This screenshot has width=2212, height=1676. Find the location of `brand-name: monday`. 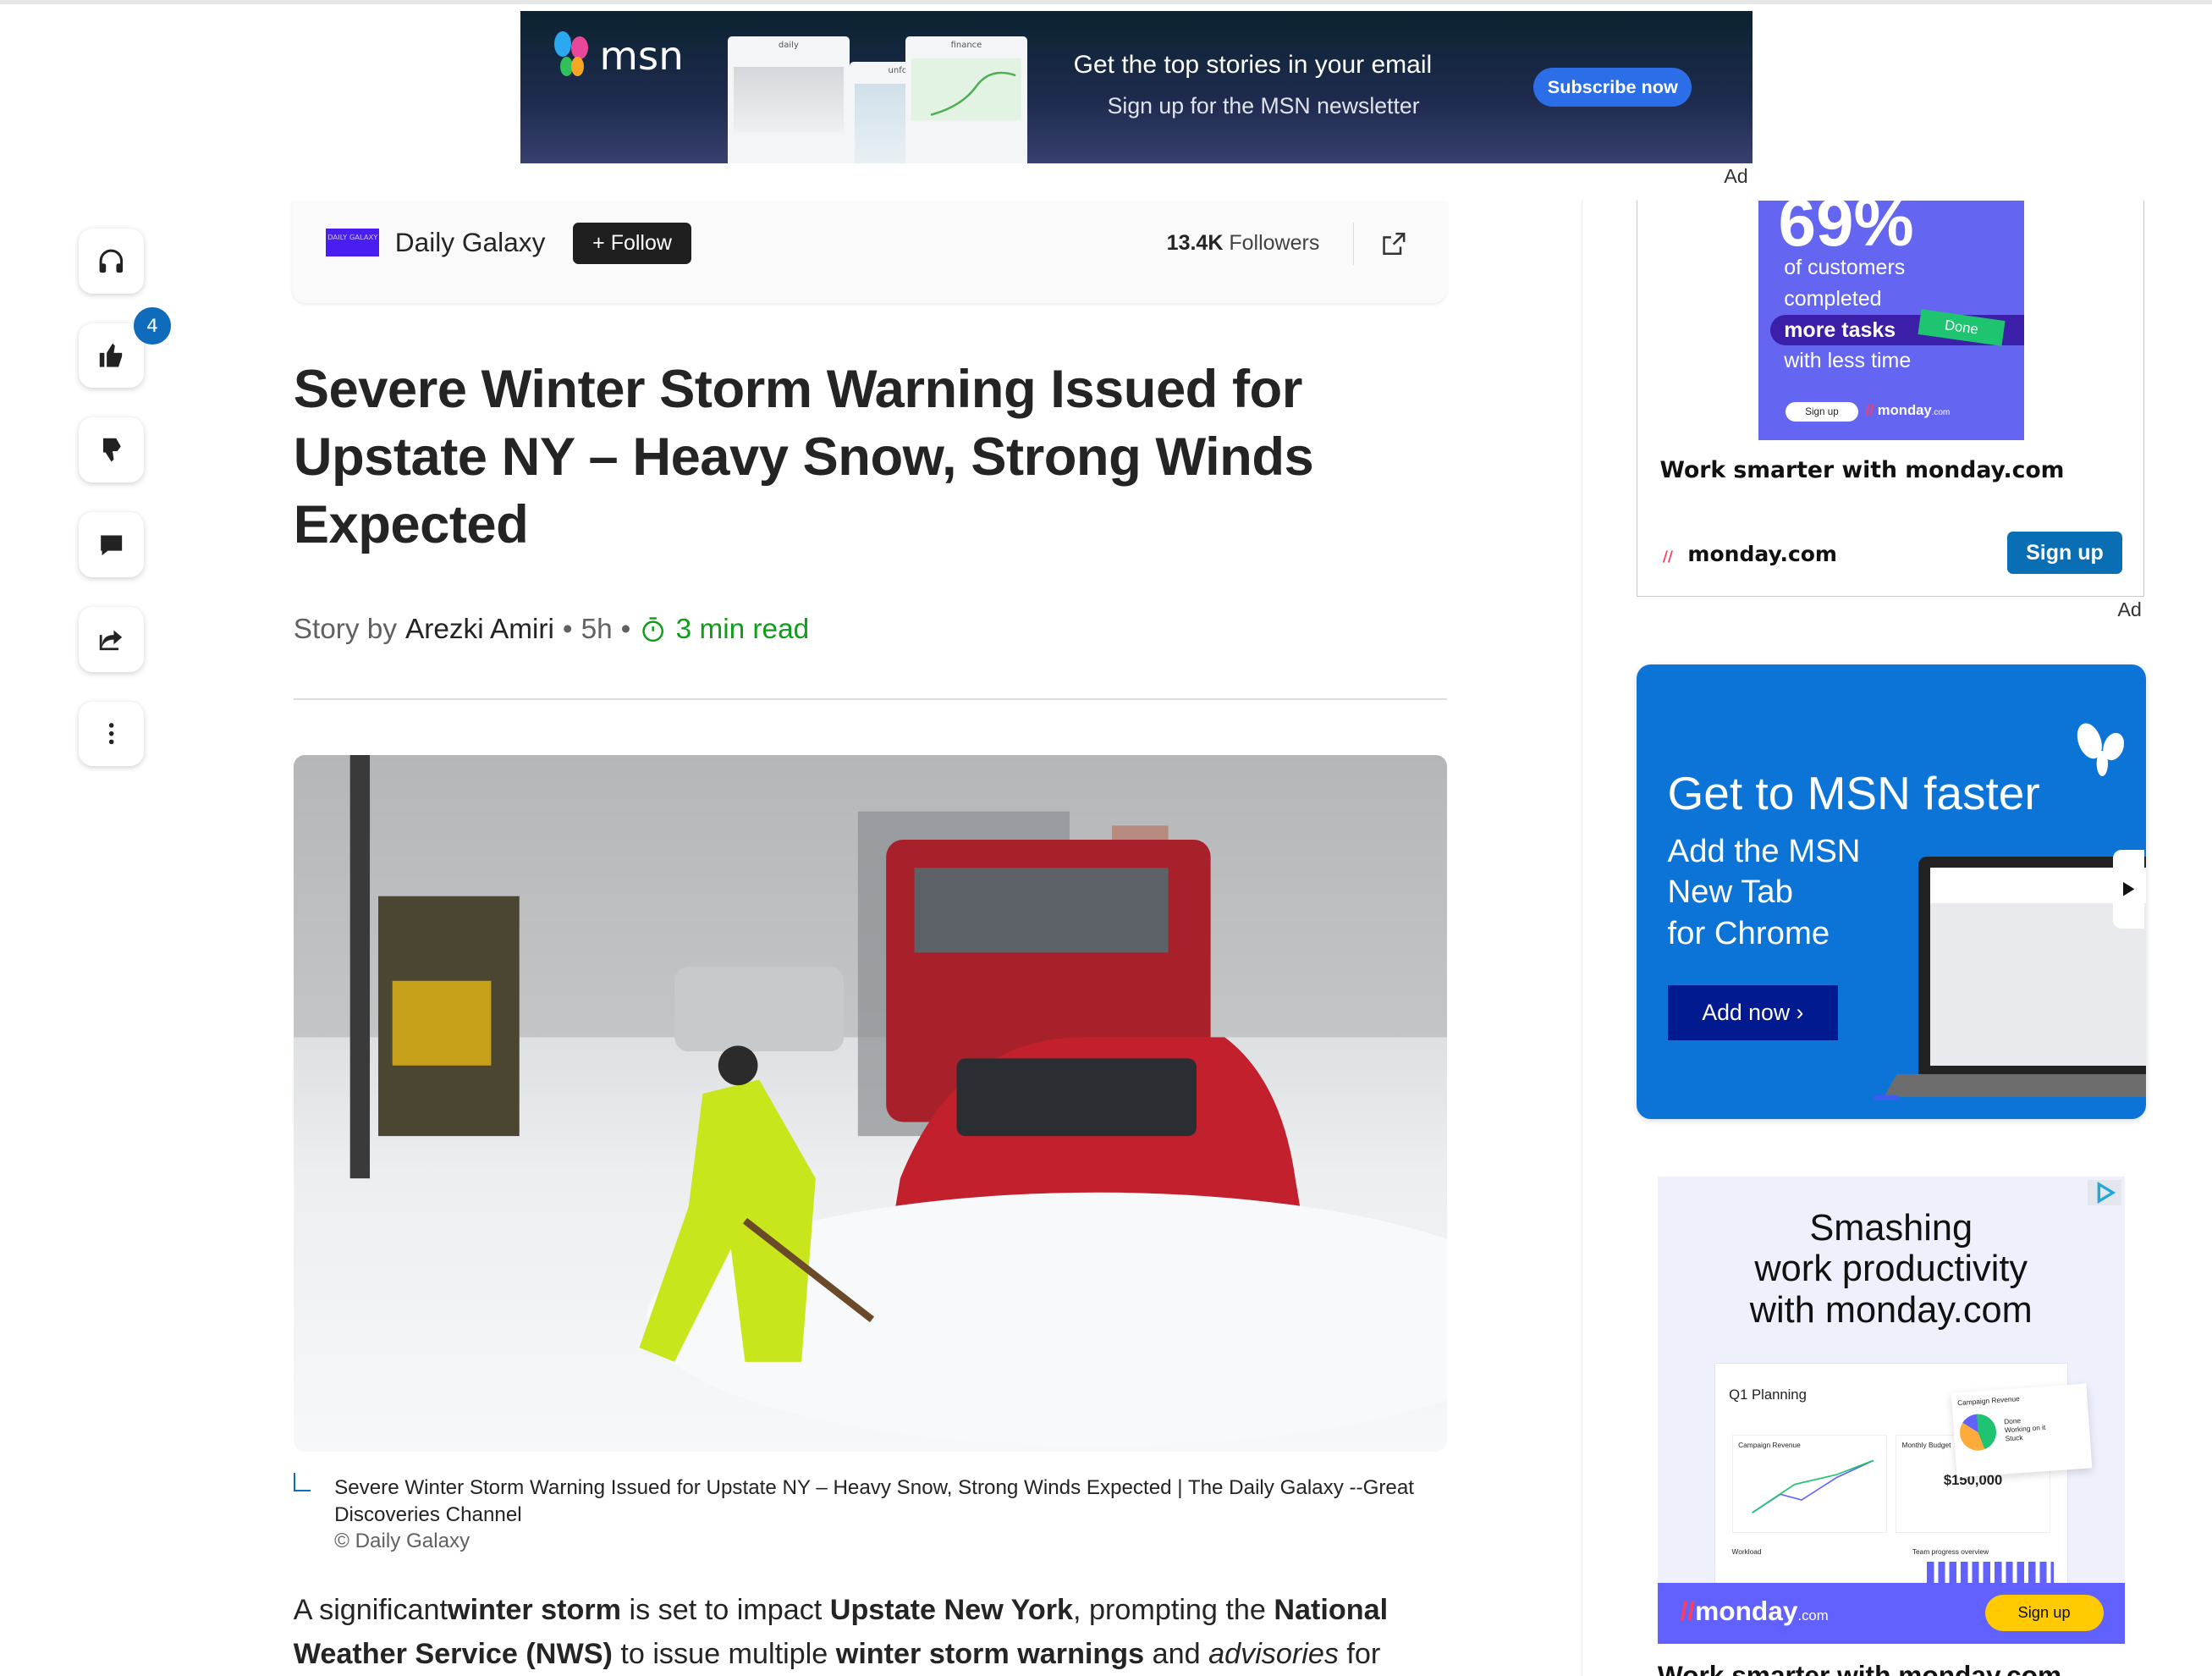

brand-name: monday is located at coordinates (1747, 1611).